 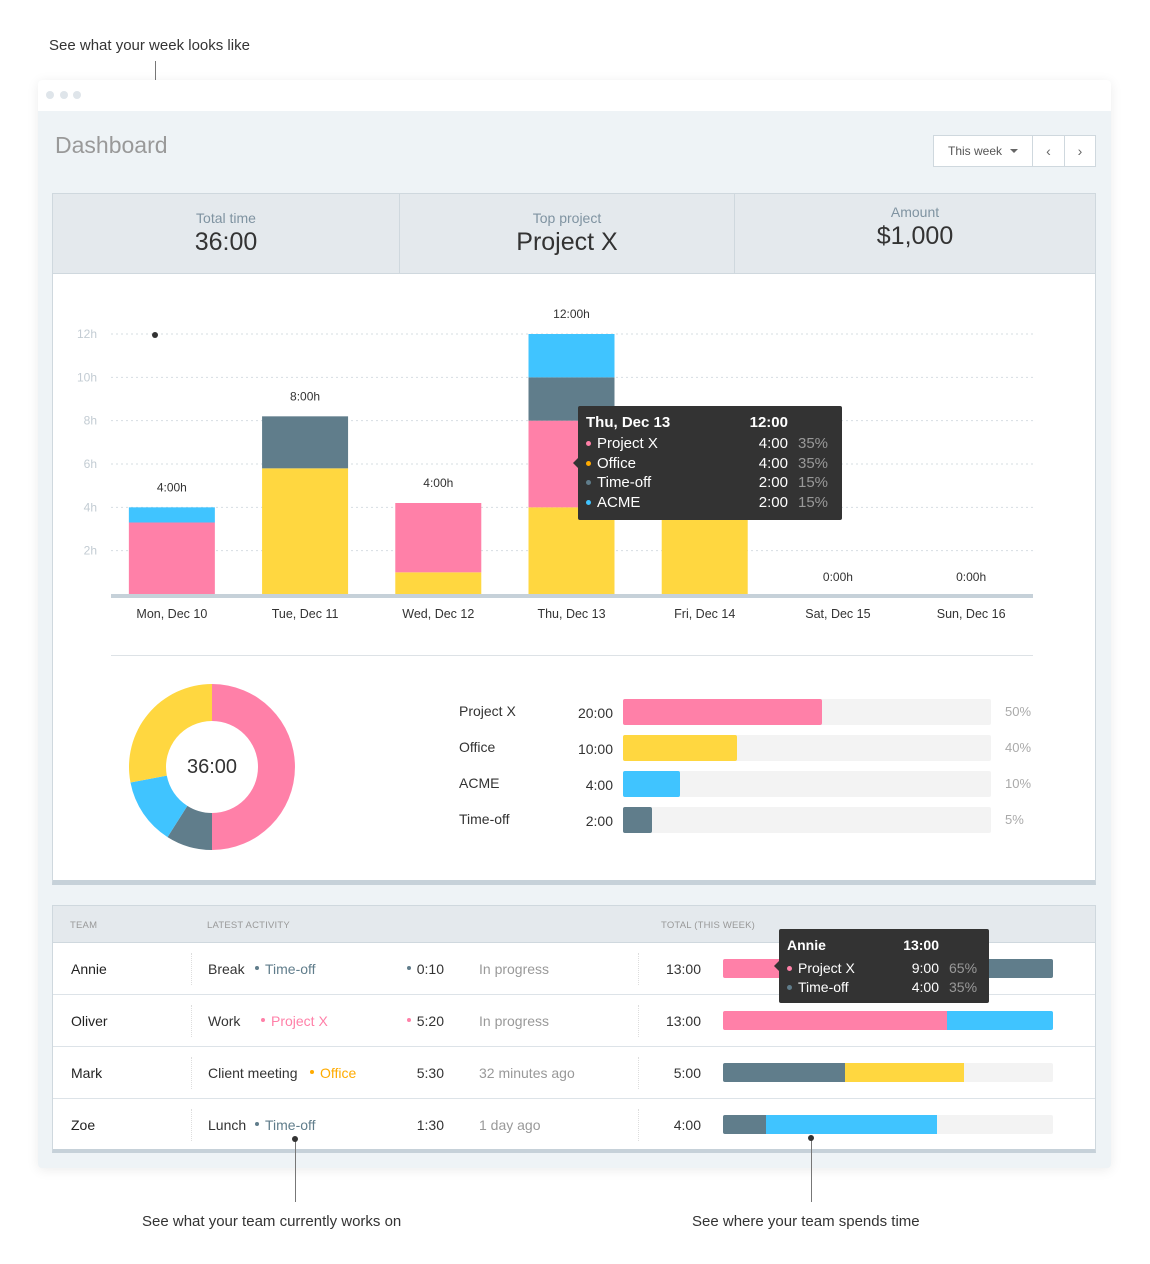 I want to click on team-row: Zoe Lunch Time-off 1:30 1 day ago 4:00, so click(x=574, y=1125).